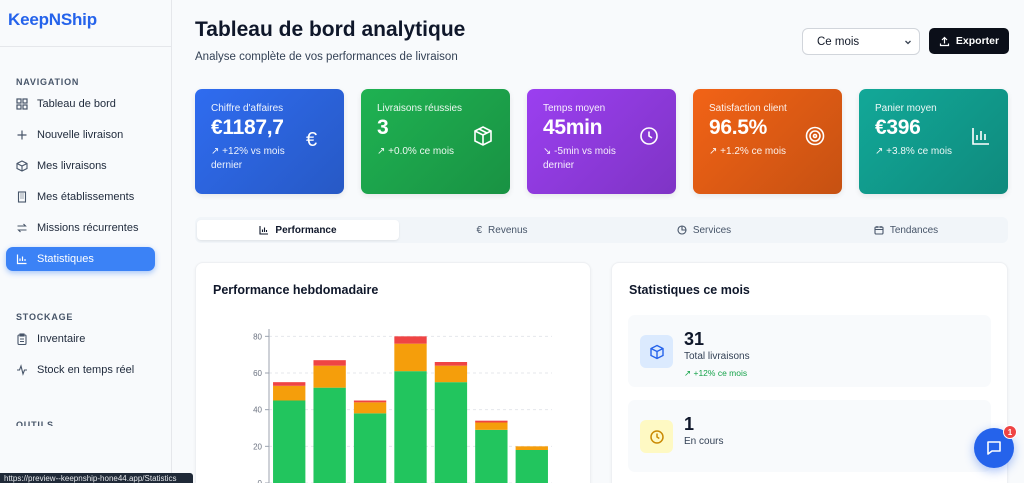 The height and width of the screenshot is (483, 1024). Describe the element at coordinates (257, 446) in the screenshot. I see `y-tick-label: 20` at that location.